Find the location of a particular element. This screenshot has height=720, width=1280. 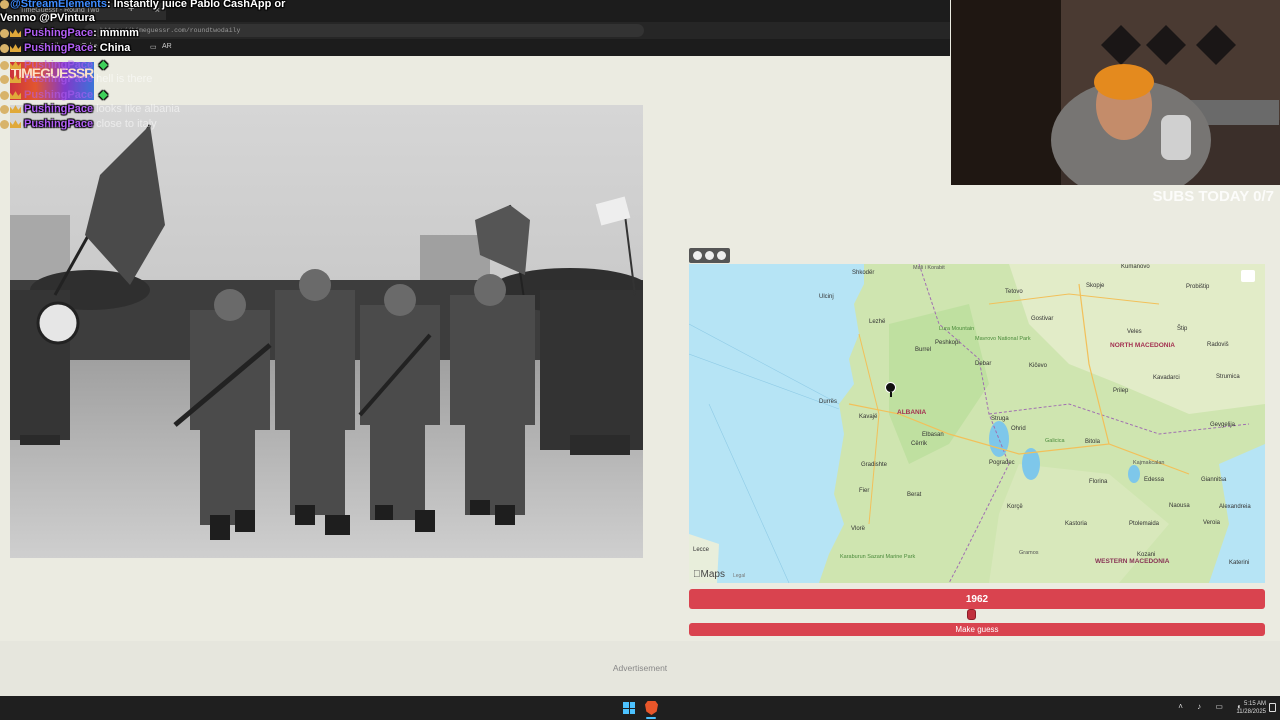

year-slider-handle is located at coordinates (972, 614).